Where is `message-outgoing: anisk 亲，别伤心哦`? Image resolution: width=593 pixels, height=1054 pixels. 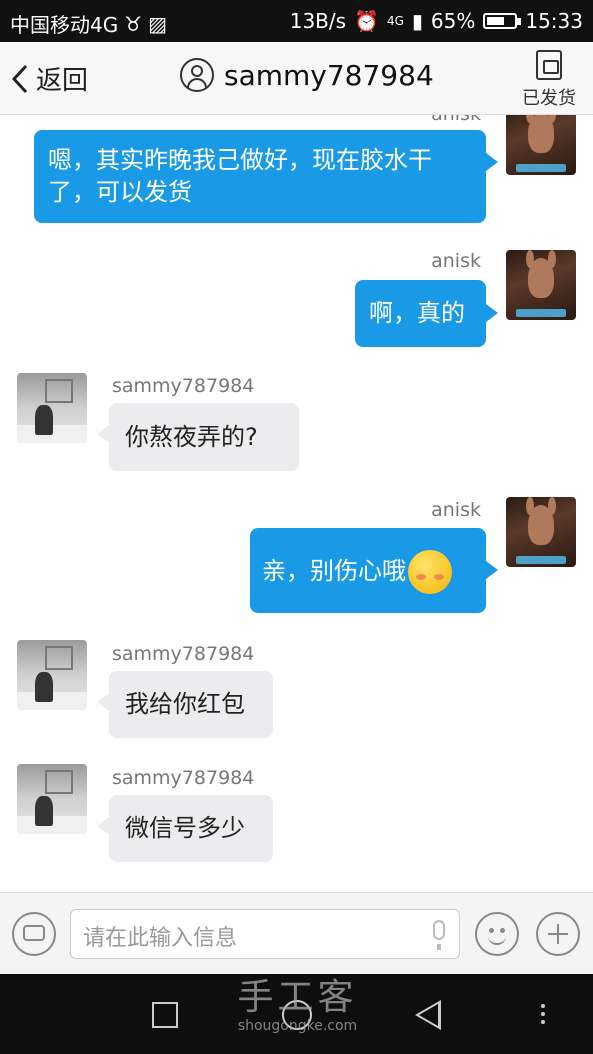
message-outgoing: anisk 亲，别伤心哦 is located at coordinates (296, 557).